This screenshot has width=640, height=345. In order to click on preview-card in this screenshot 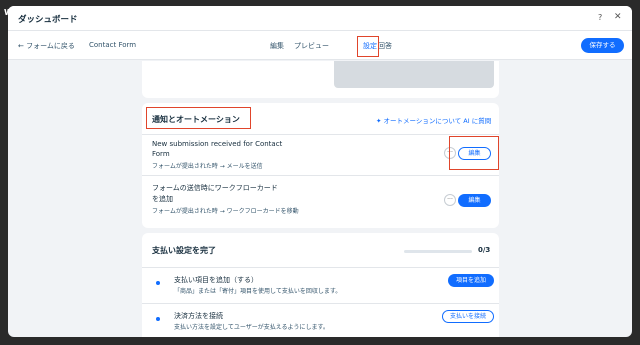, I will do `click(320, 79)`.